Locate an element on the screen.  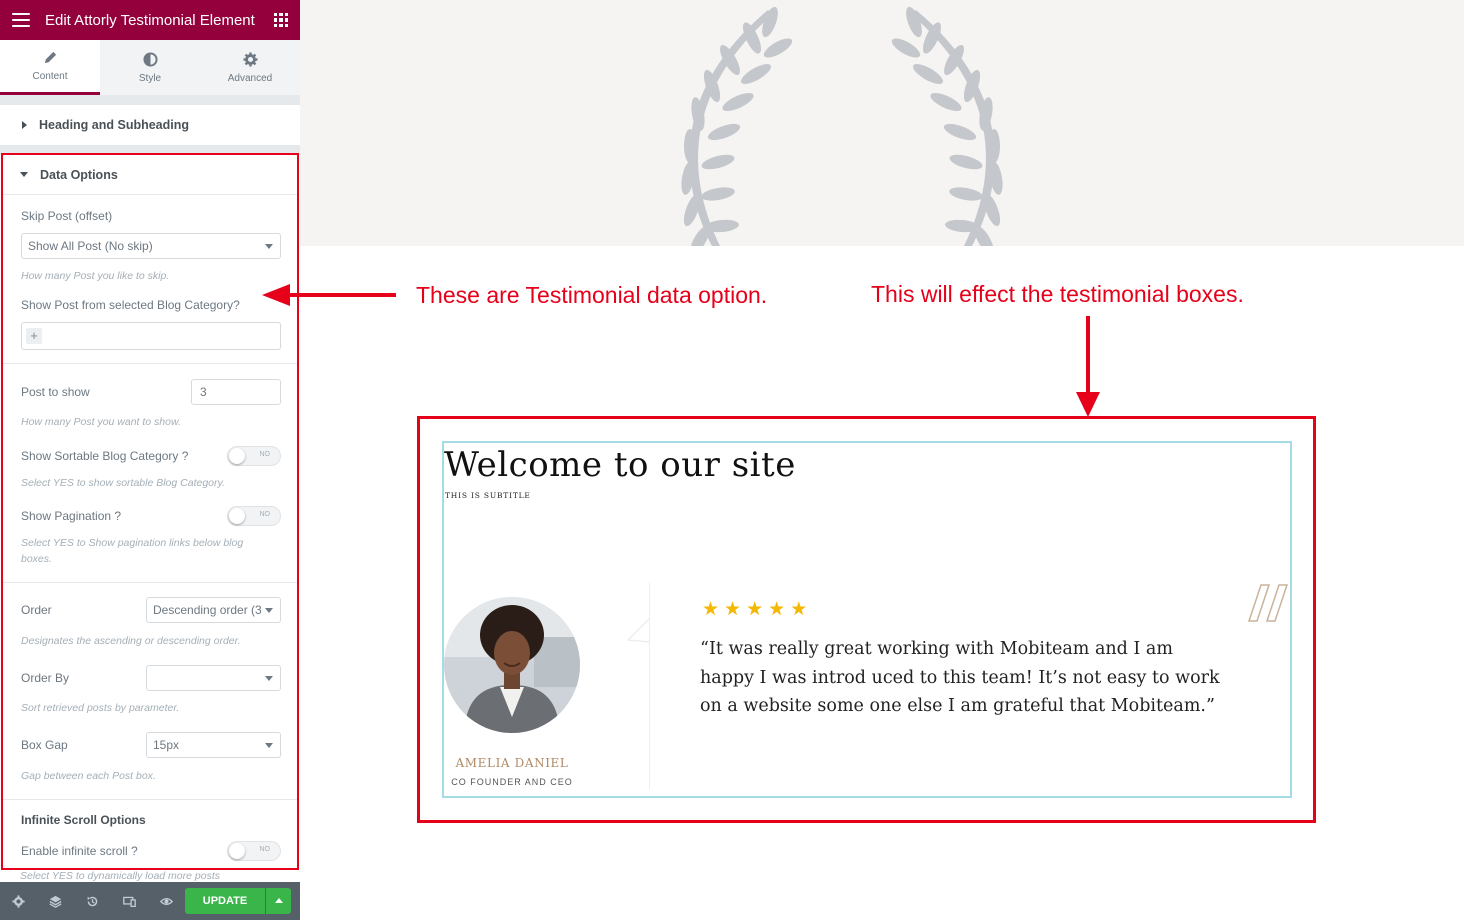
tab-content-label: Content is located at coordinates (50, 76).